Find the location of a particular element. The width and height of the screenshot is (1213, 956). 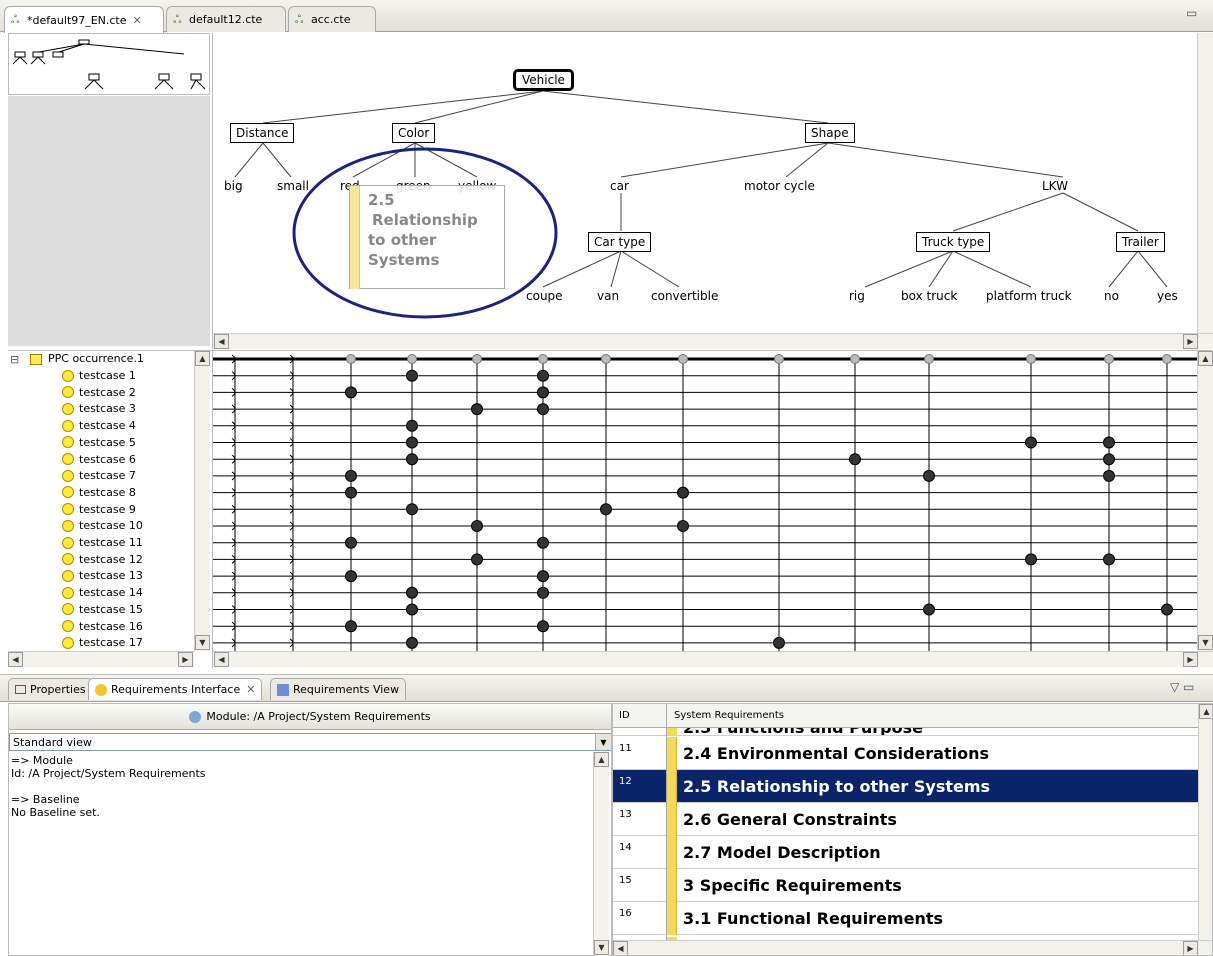

class-van: van is located at coordinates (608, 296).